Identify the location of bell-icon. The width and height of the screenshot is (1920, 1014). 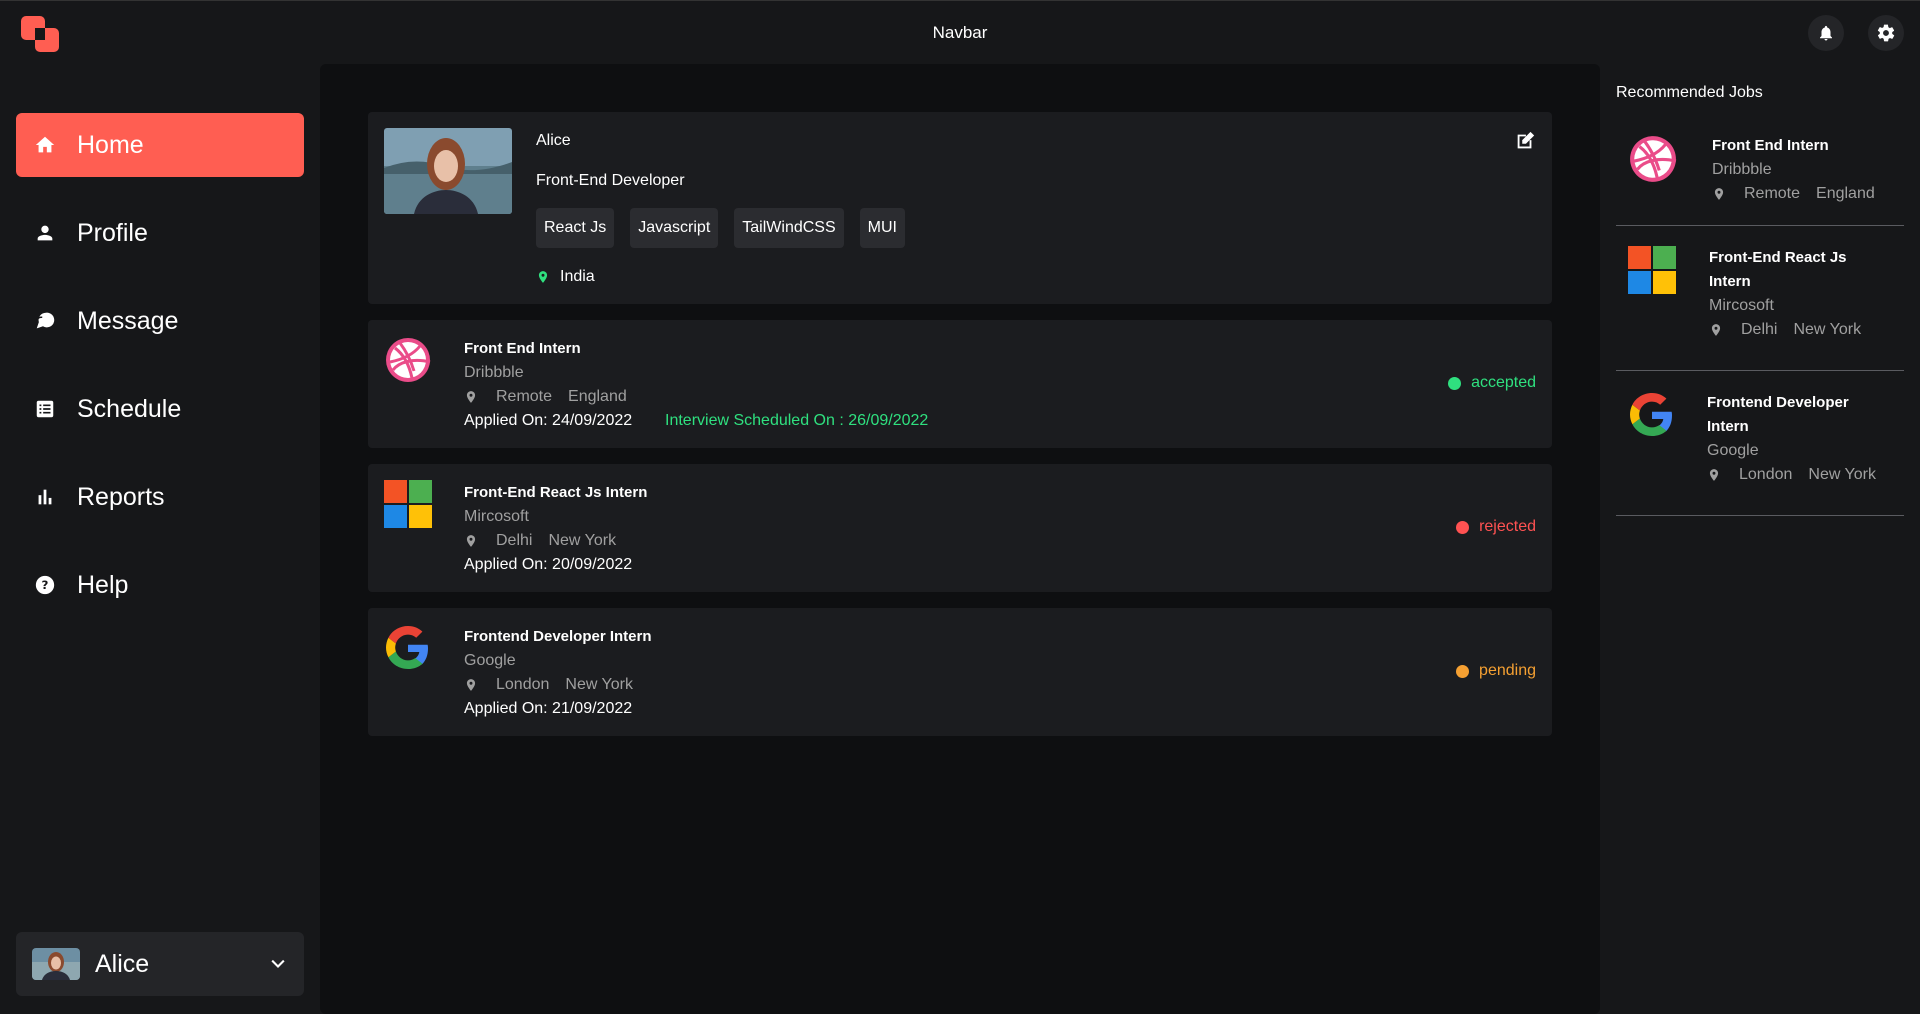
(1826, 33).